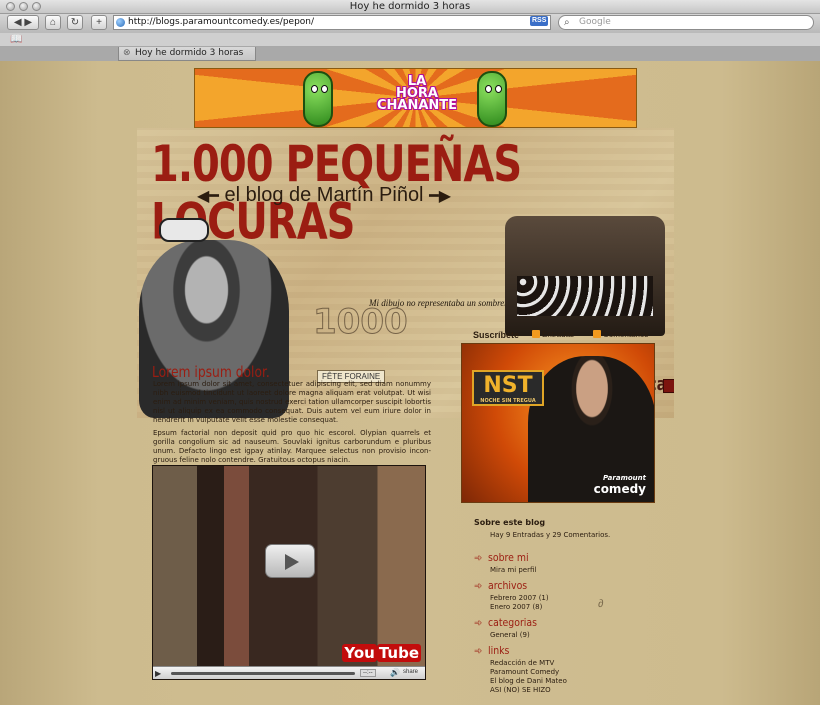 The width and height of the screenshot is (820, 705). I want to click on reload-icon: ↻, so click(75, 22).